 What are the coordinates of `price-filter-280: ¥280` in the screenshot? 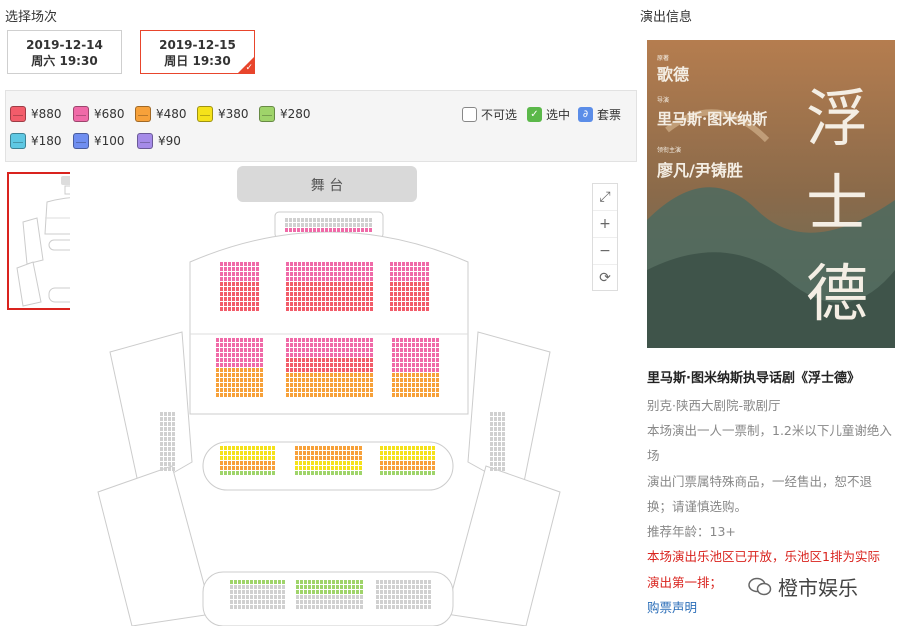 It's located at (285, 114).